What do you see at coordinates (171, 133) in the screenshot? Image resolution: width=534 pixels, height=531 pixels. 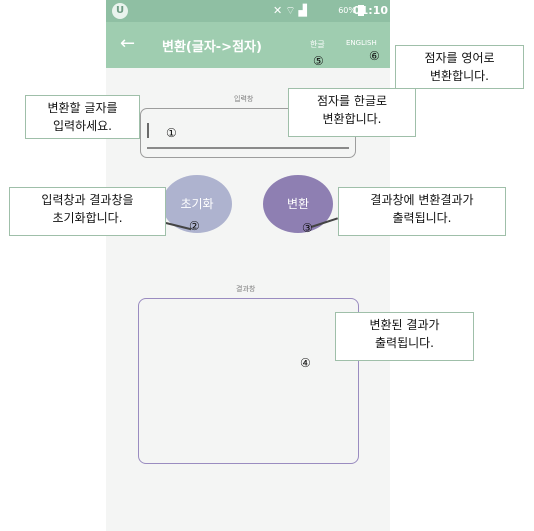 I see `annotation-marker-1: ①` at bounding box center [171, 133].